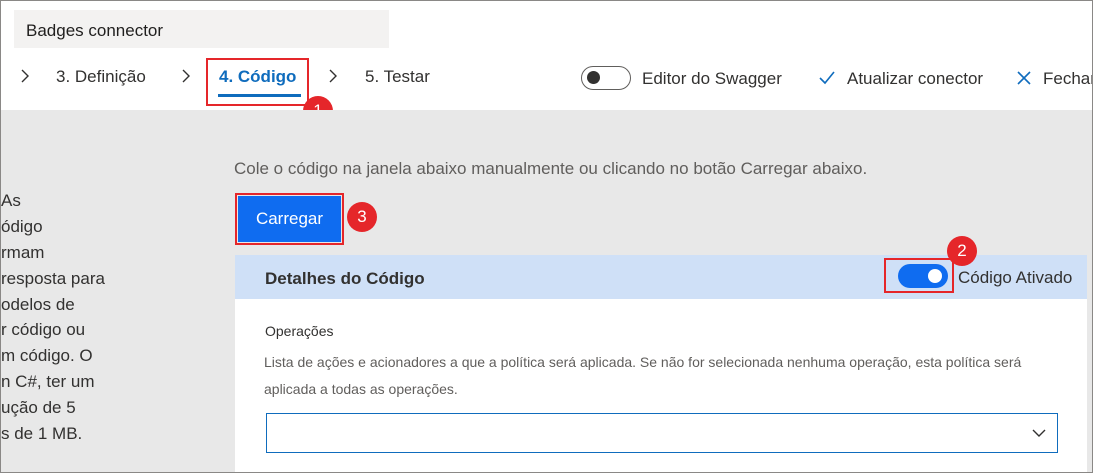  What do you see at coordinates (22, 226) in the screenshot?
I see `left-panel-line: ódigo` at bounding box center [22, 226].